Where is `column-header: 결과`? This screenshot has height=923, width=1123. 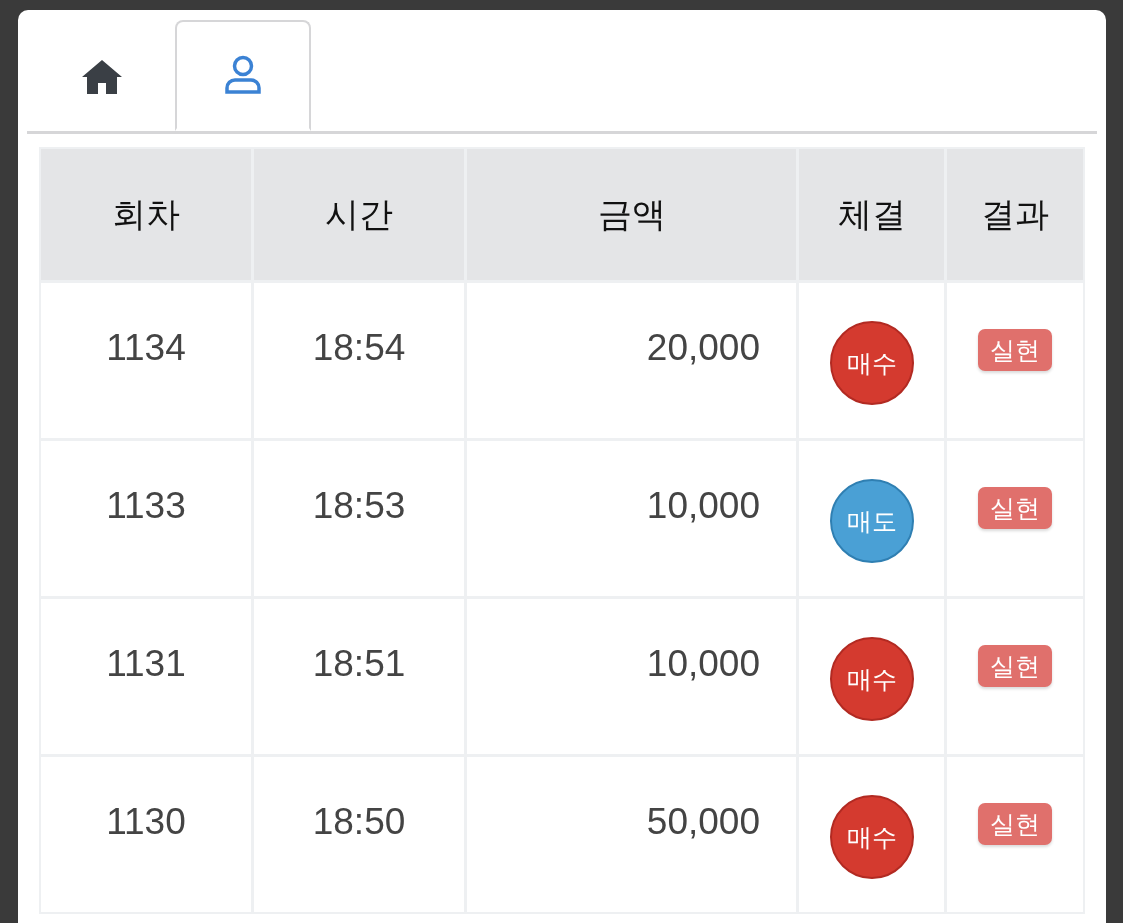
column-header: 결과 is located at coordinates (1015, 214).